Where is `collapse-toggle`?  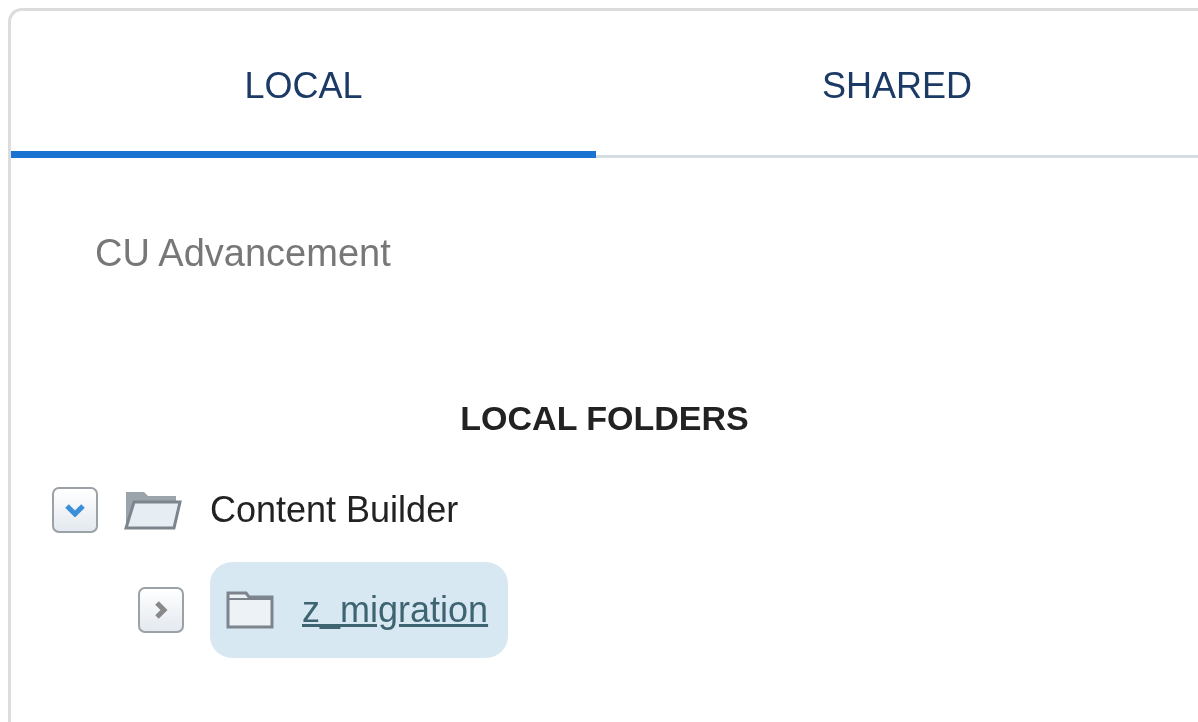
collapse-toggle is located at coordinates (75, 510).